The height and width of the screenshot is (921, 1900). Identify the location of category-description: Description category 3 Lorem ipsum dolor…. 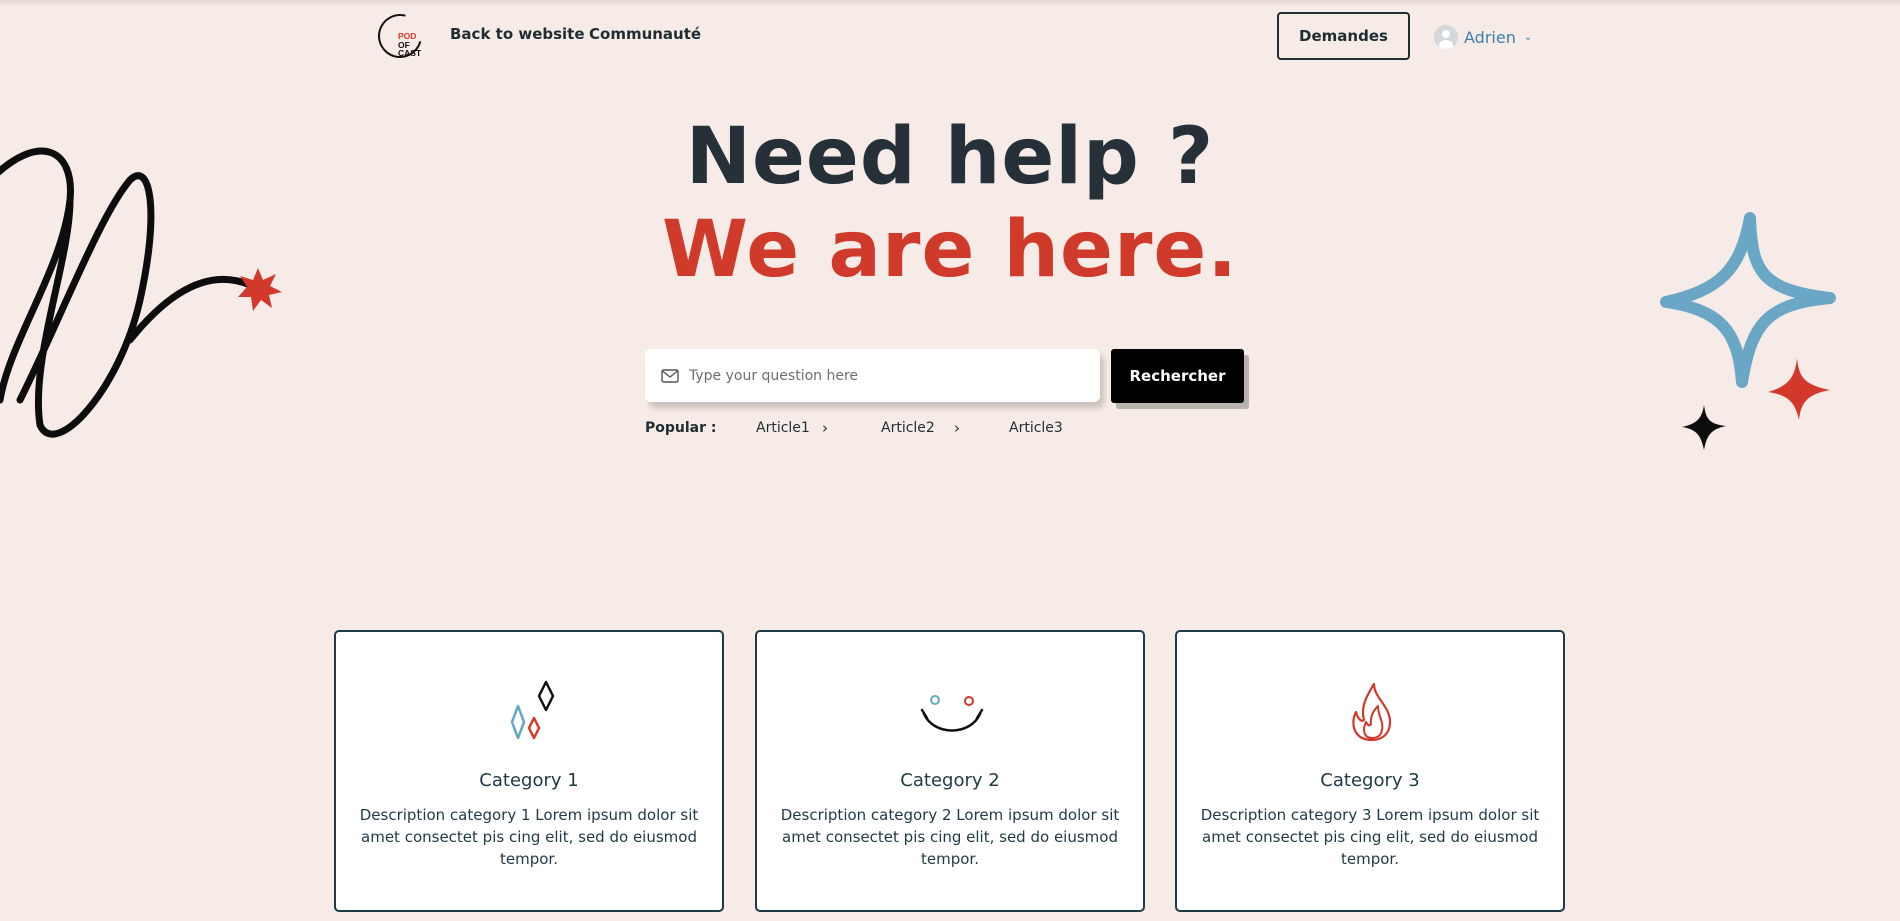
(1370, 837).